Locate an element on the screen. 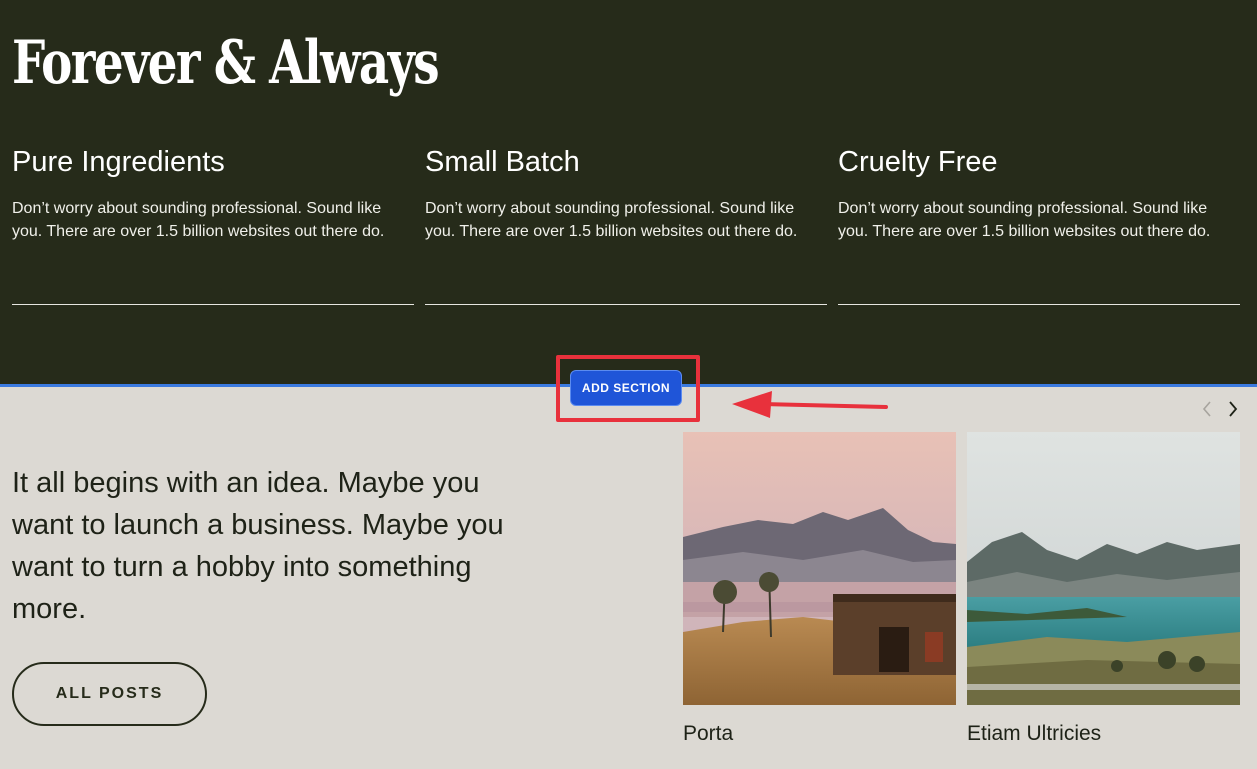  post-title: Porta is located at coordinates (819, 734).